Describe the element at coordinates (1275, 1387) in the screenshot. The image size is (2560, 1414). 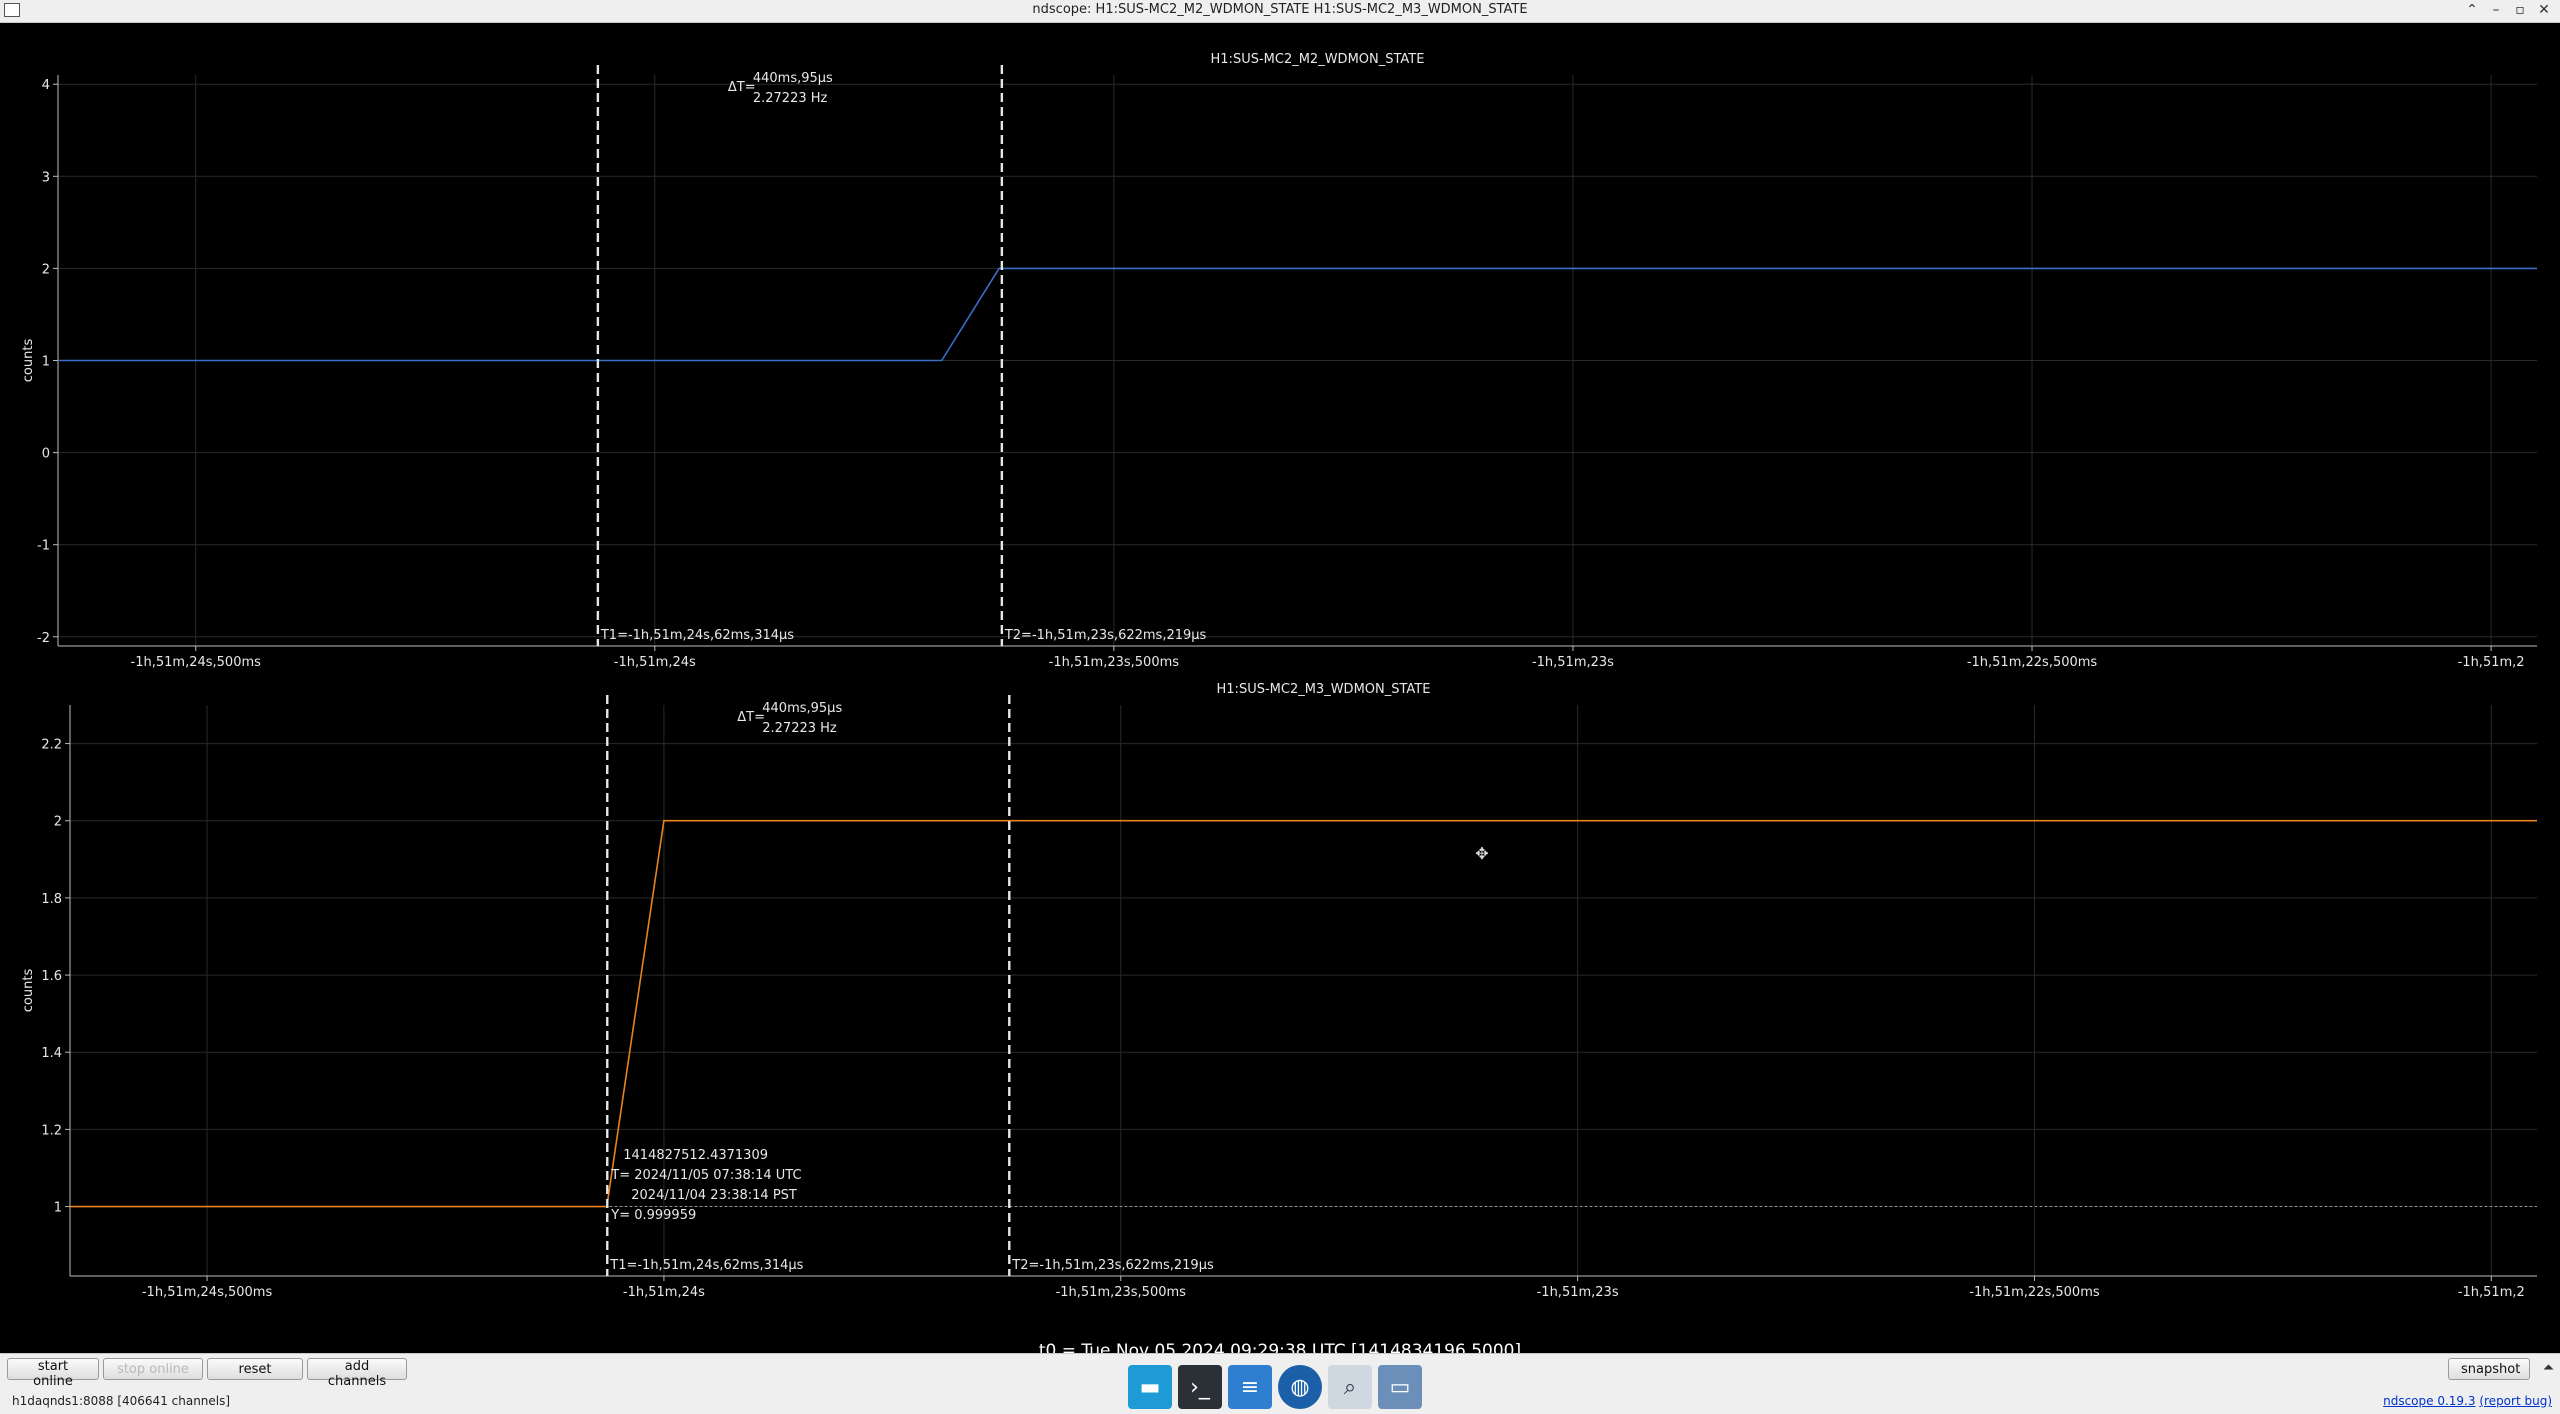
I see `taskbar: ▬ ›_ ≡ ◍ ⌕ ▭` at that location.